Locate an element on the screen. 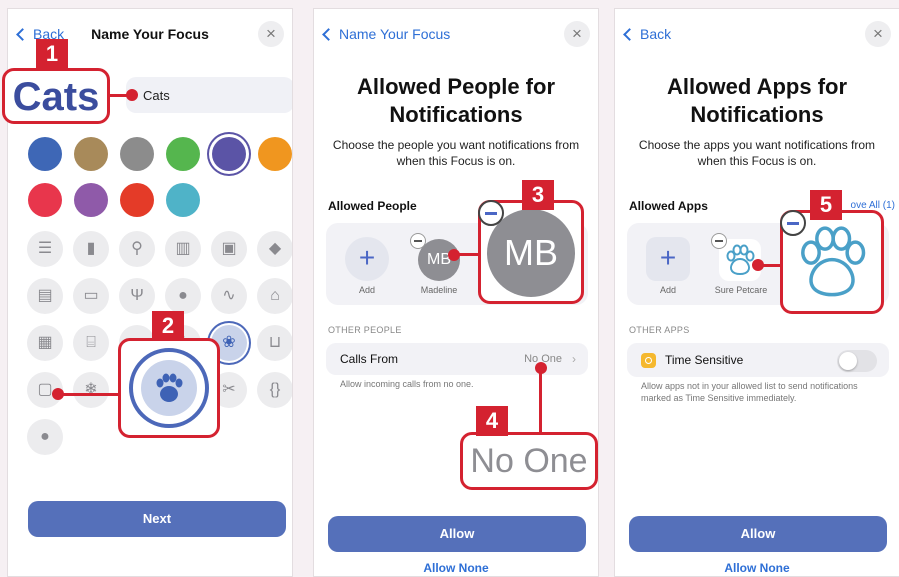  step-badge-4: 4 is located at coordinates (492, 421).